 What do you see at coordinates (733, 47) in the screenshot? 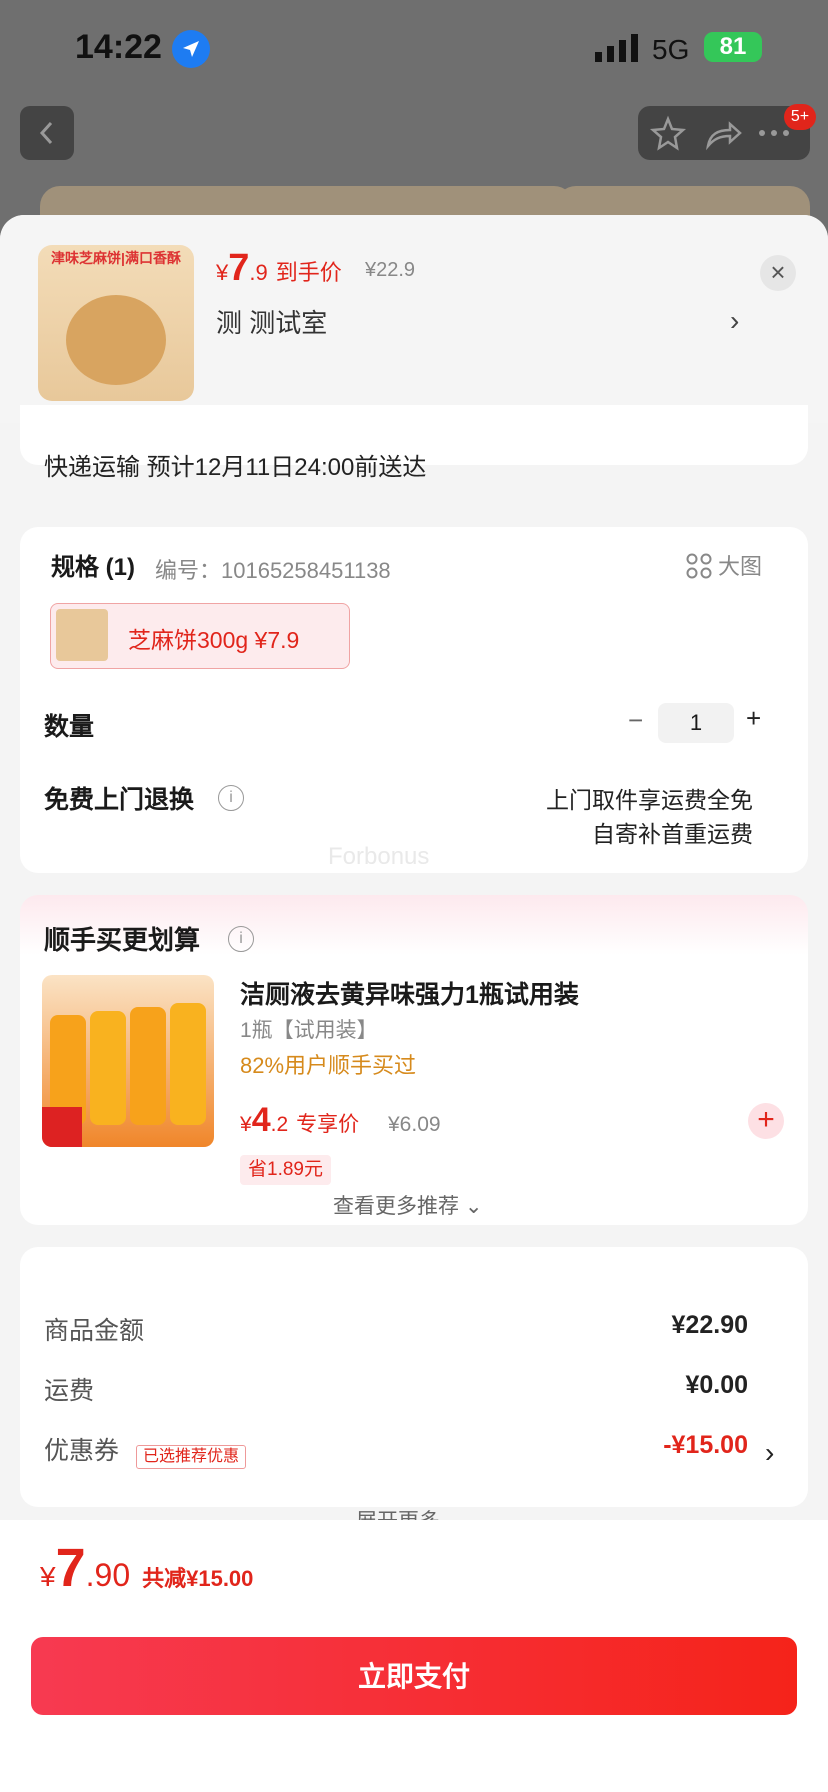
I see `battery-icon: 81` at bounding box center [733, 47].